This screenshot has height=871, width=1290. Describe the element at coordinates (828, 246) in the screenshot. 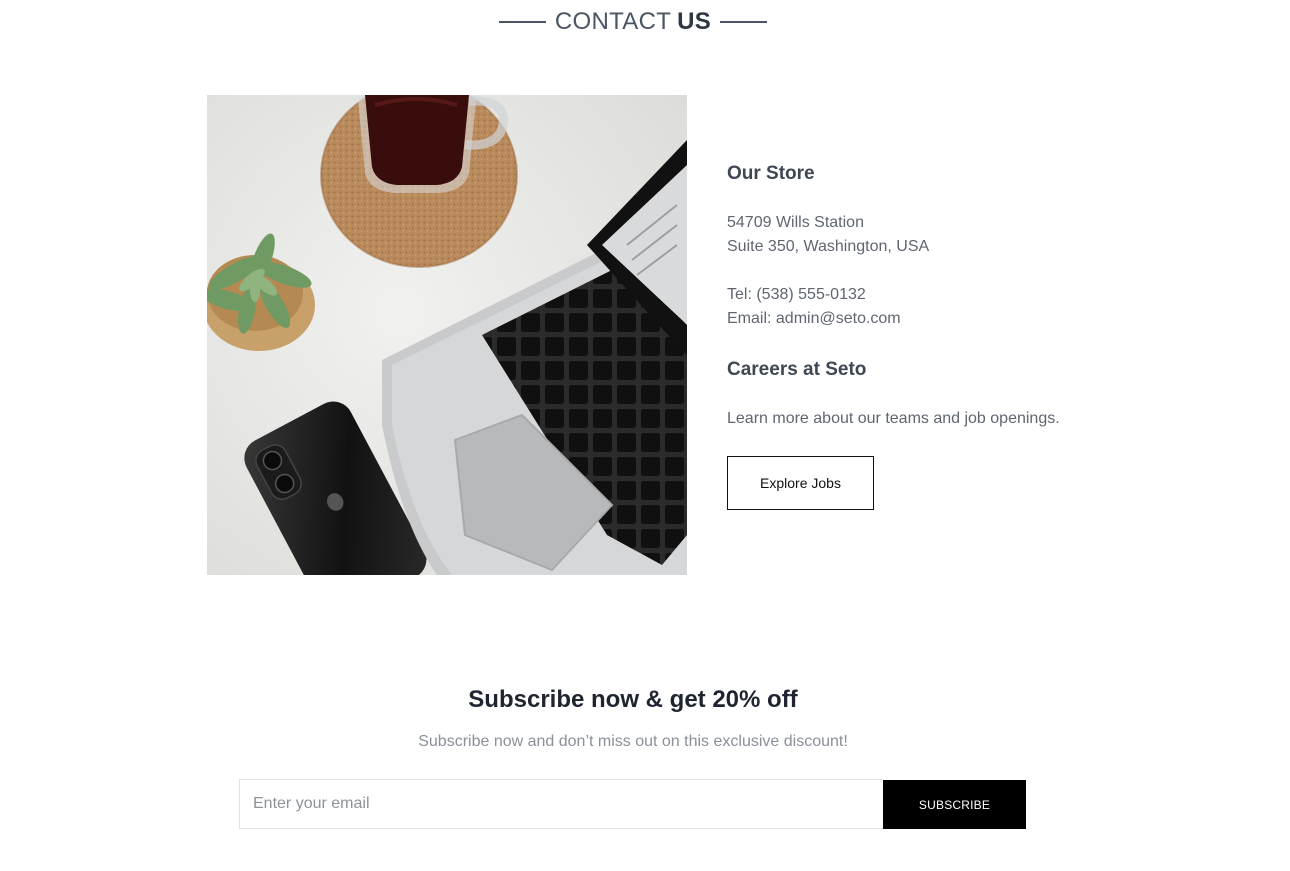

I see `address-line-2: Suite 350, Washington, USA` at that location.